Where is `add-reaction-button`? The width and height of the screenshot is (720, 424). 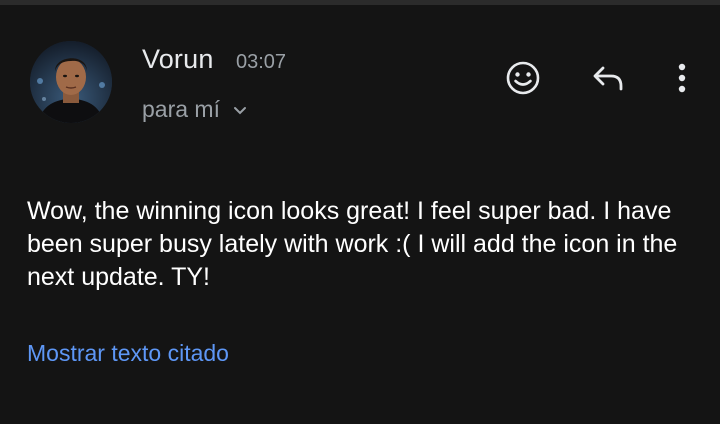
add-reaction-button is located at coordinates (523, 78).